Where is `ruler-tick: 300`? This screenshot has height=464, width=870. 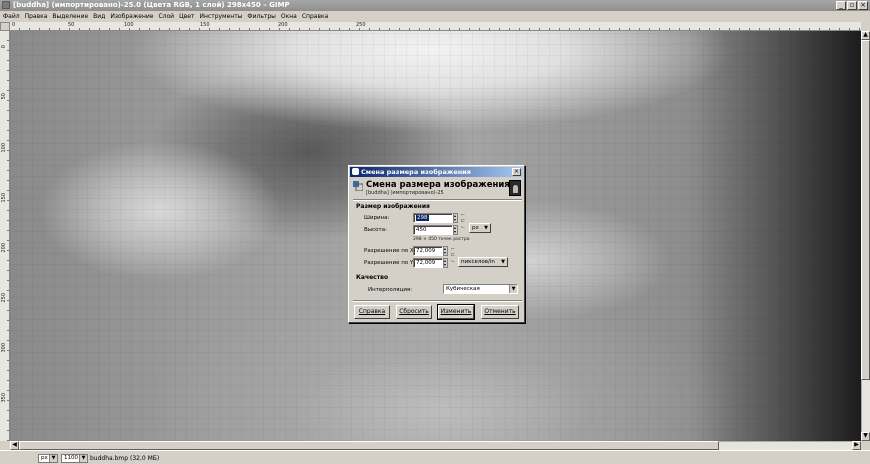 ruler-tick: 300 is located at coordinates (4, 348).